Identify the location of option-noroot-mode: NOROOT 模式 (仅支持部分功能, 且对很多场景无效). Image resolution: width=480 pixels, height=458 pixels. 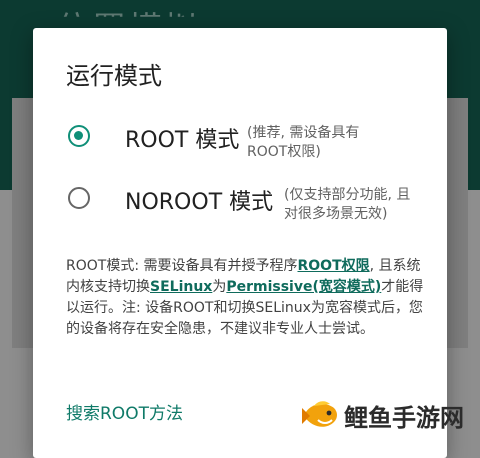
(240, 214).